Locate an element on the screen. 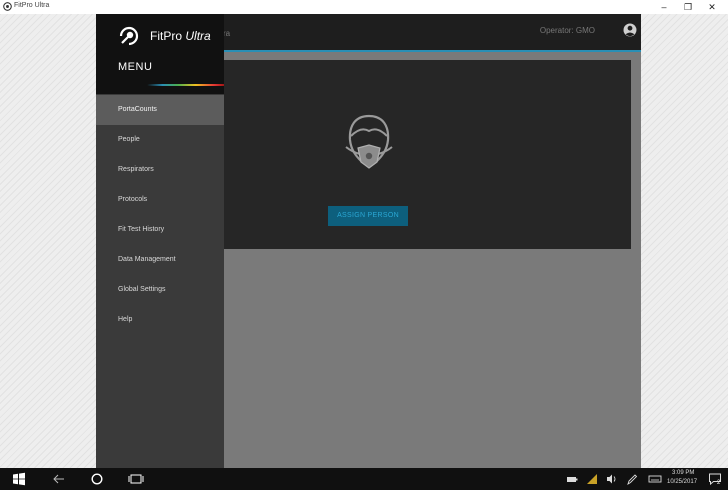  notification-count: 2 is located at coordinates (719, 483).